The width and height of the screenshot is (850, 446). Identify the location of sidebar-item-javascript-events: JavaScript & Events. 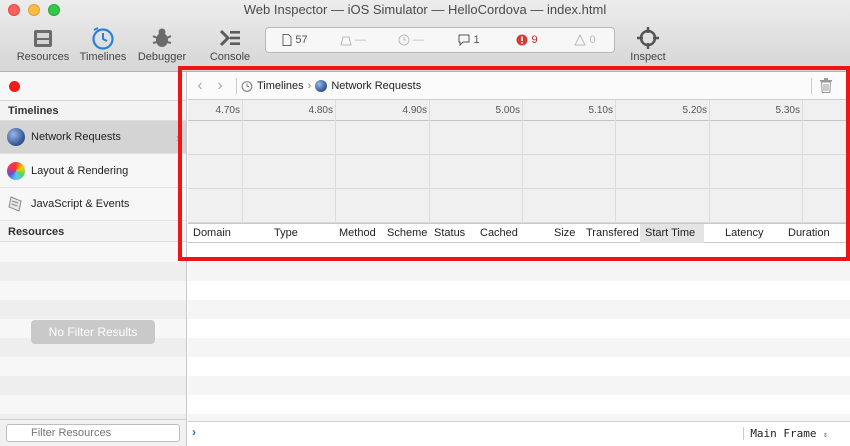
(93, 204).